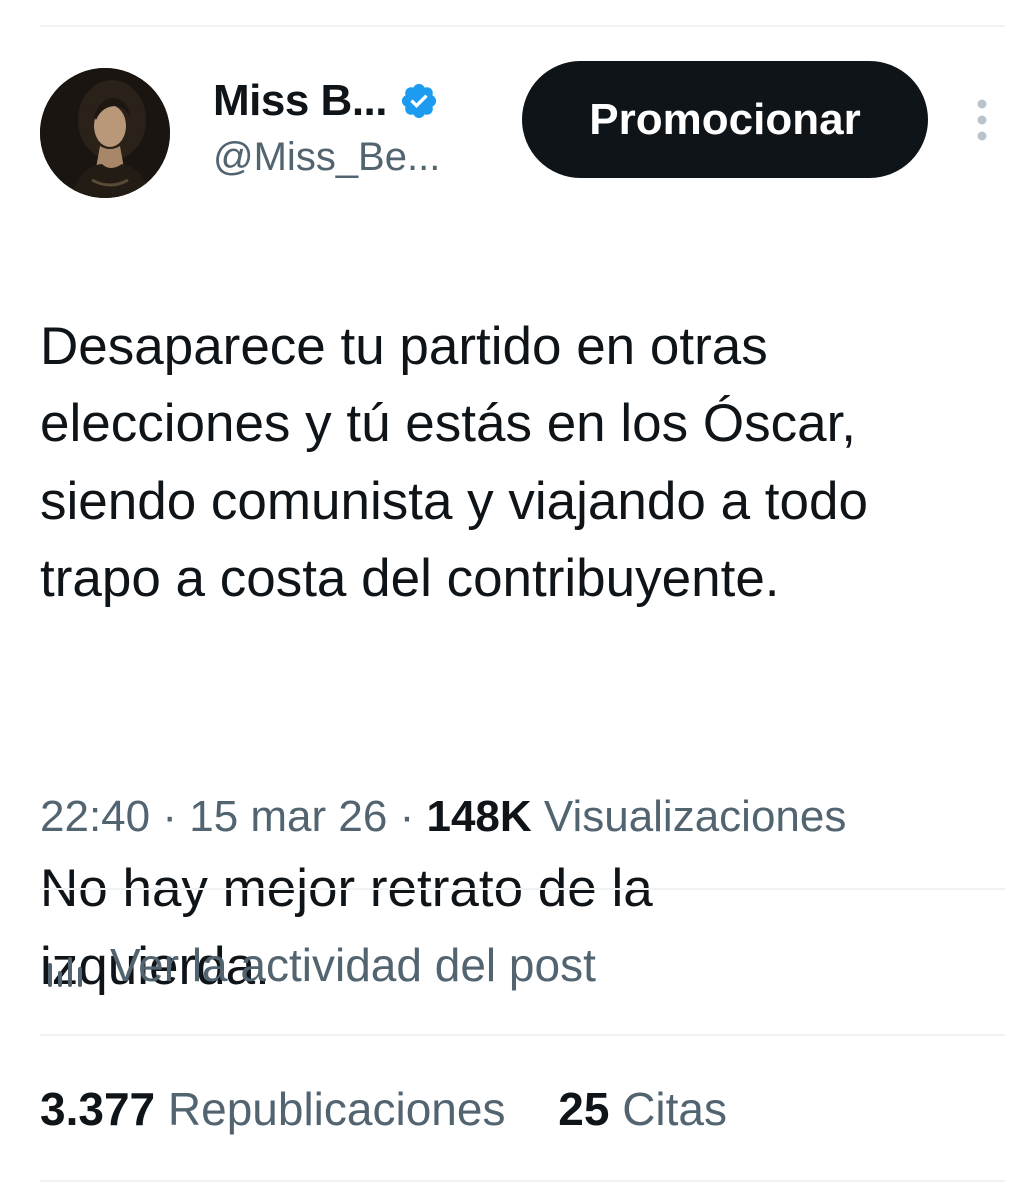 Image resolution: width=1015 pixels, height=1200 pixels. What do you see at coordinates (584, 1109) in the screenshot?
I see `quotes-count: 25` at bounding box center [584, 1109].